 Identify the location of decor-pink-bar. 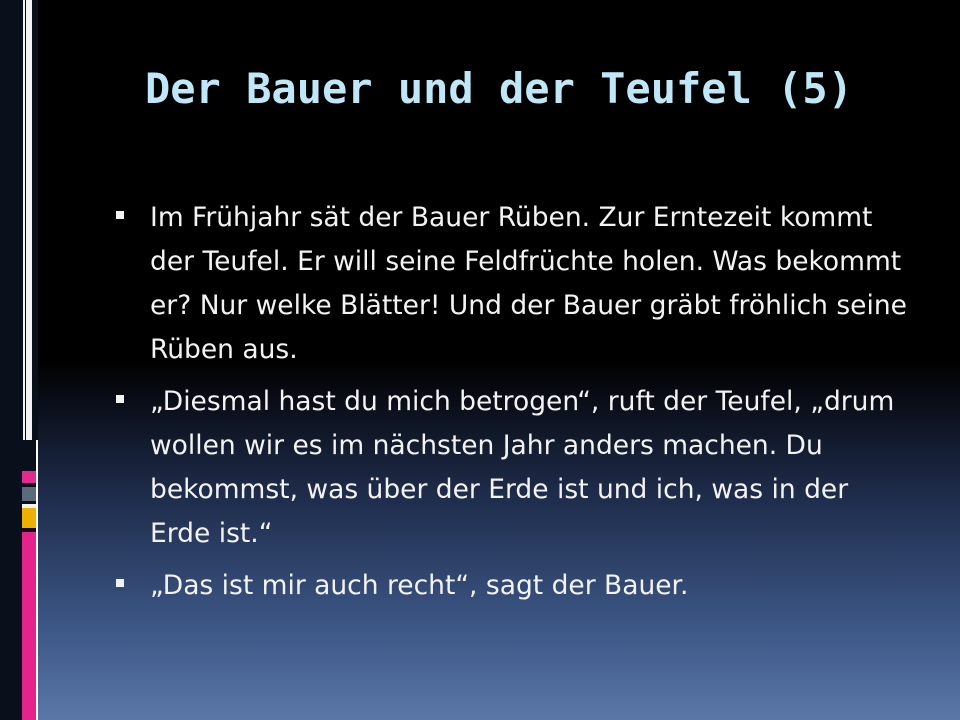
(29, 626).